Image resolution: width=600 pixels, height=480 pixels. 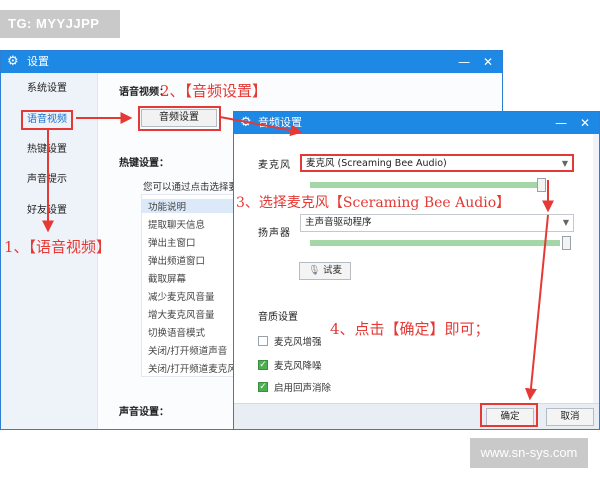 What do you see at coordinates (278, 317) in the screenshot?
I see `audio-quality-label: 音质设置` at bounding box center [278, 317].